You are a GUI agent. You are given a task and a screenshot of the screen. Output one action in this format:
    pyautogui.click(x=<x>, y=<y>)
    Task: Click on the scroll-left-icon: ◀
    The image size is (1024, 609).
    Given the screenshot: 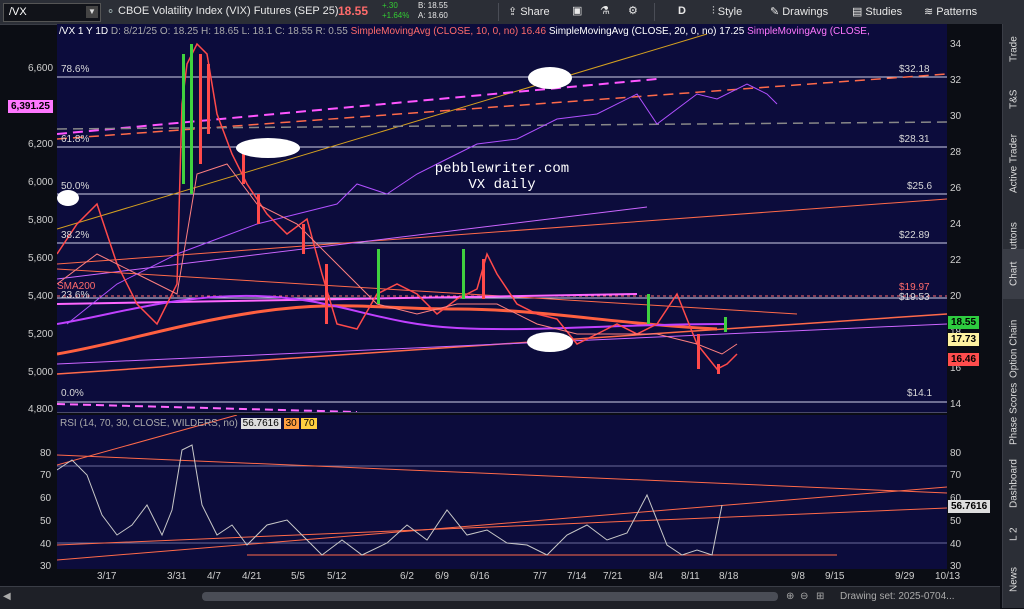 What is the action you would take?
    pyautogui.click(x=7, y=596)
    